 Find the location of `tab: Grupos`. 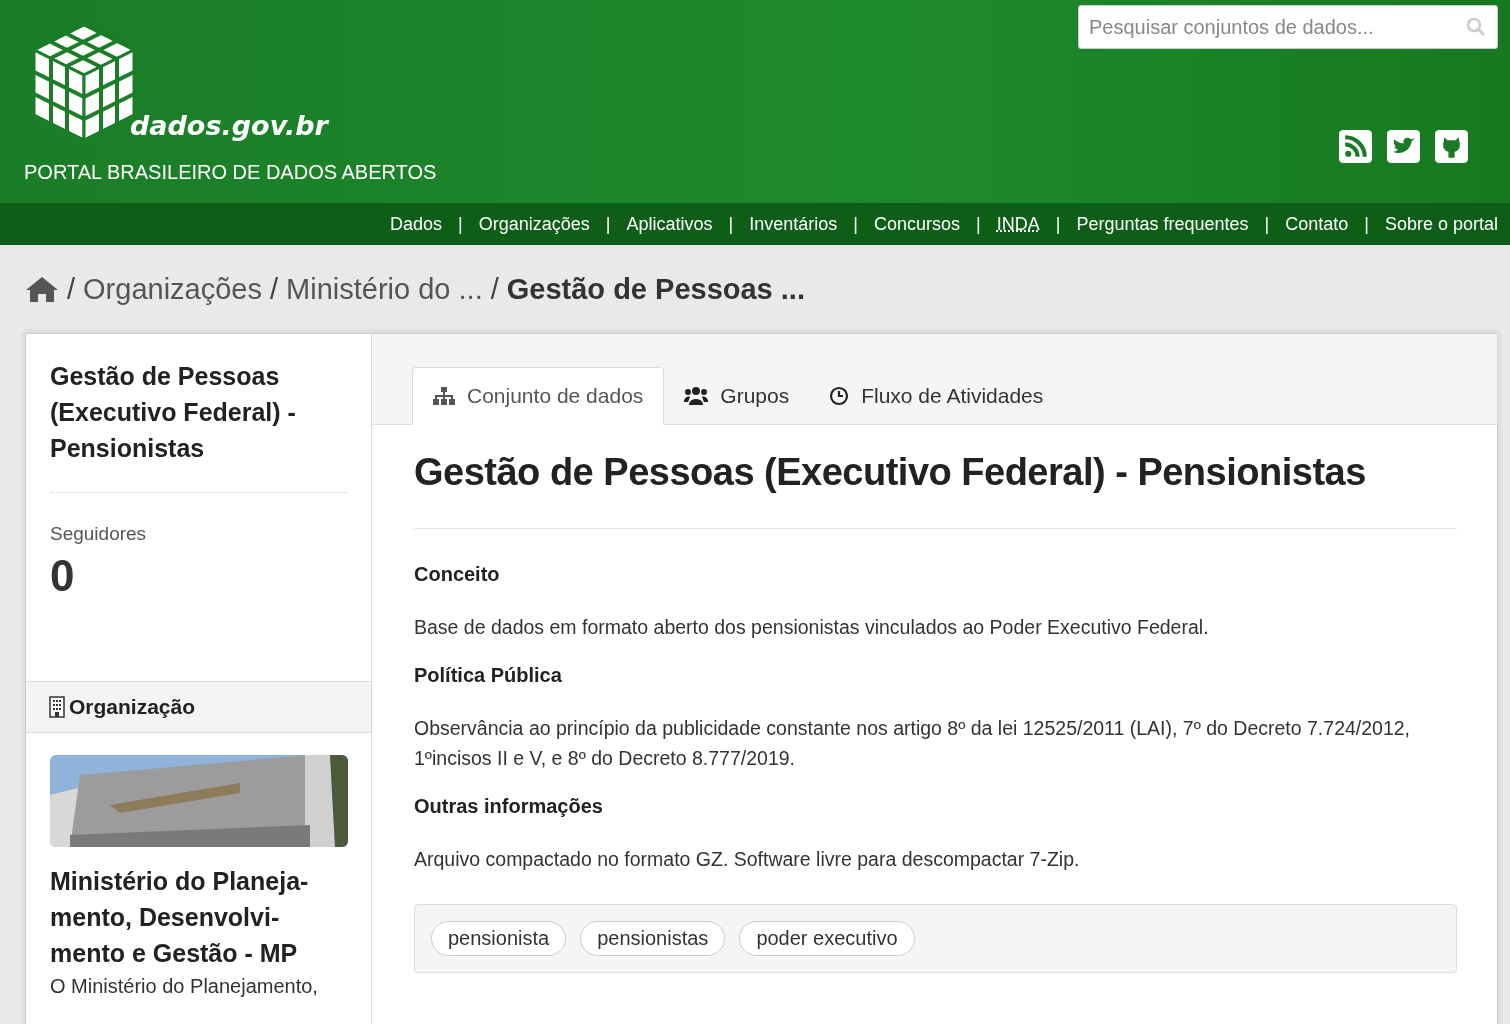

tab: Grupos is located at coordinates (737, 396).